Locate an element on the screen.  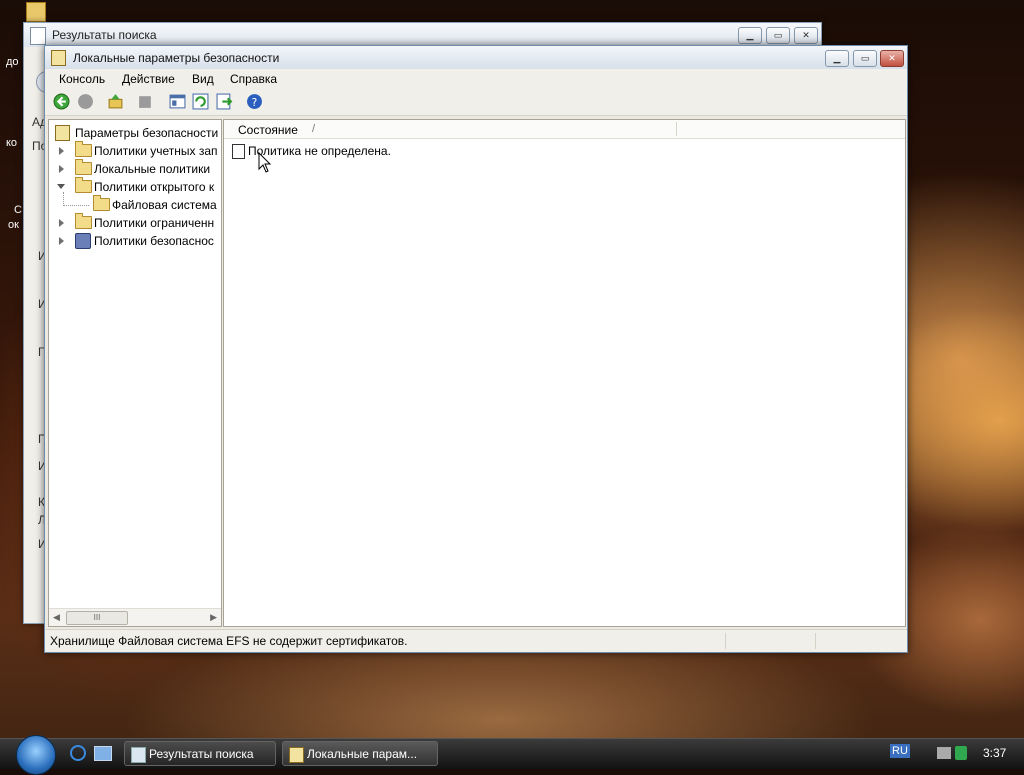
column-header-status: Состояние is located at coordinates (268, 130).